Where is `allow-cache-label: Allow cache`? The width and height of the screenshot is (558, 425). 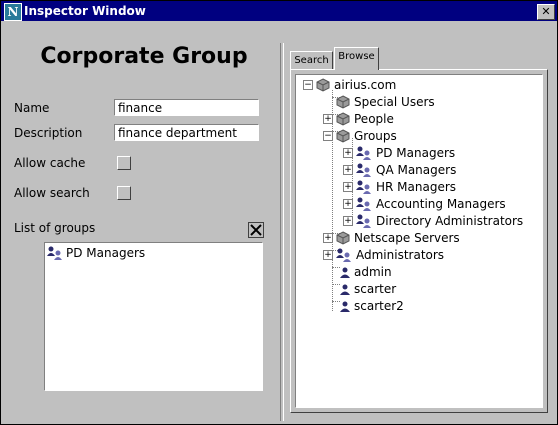 allow-cache-label: Allow cache is located at coordinates (50, 163).